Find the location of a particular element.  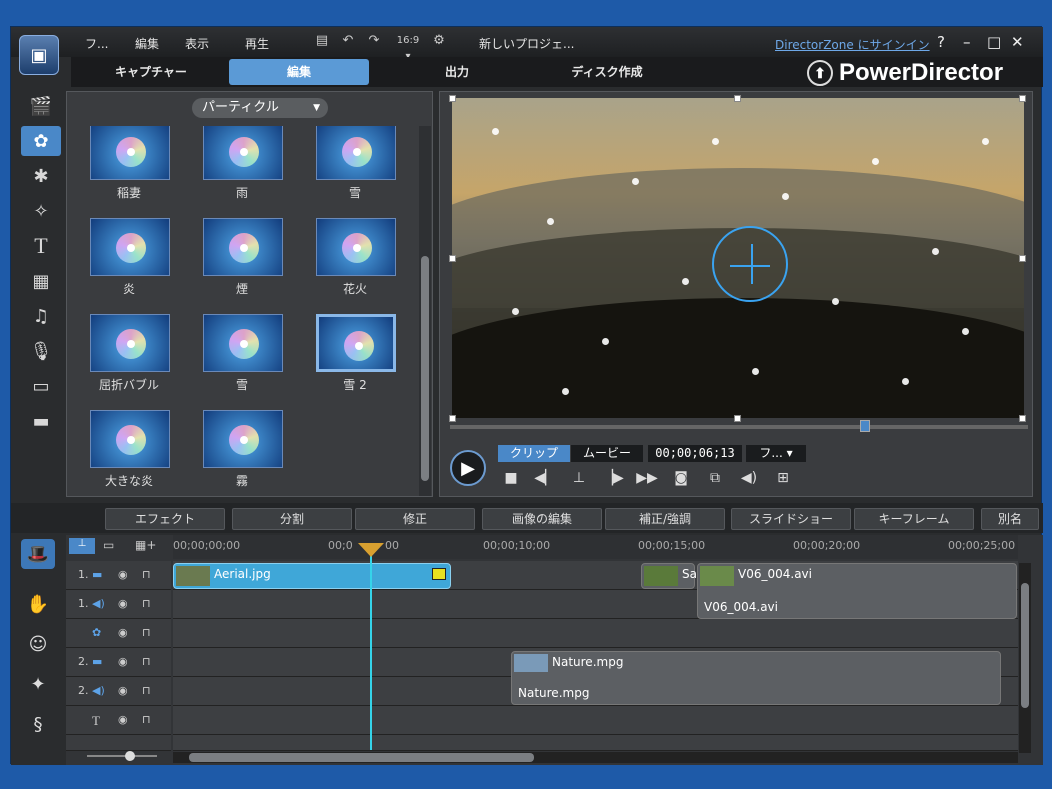

effect-button: エフェクト is located at coordinates (165, 519).